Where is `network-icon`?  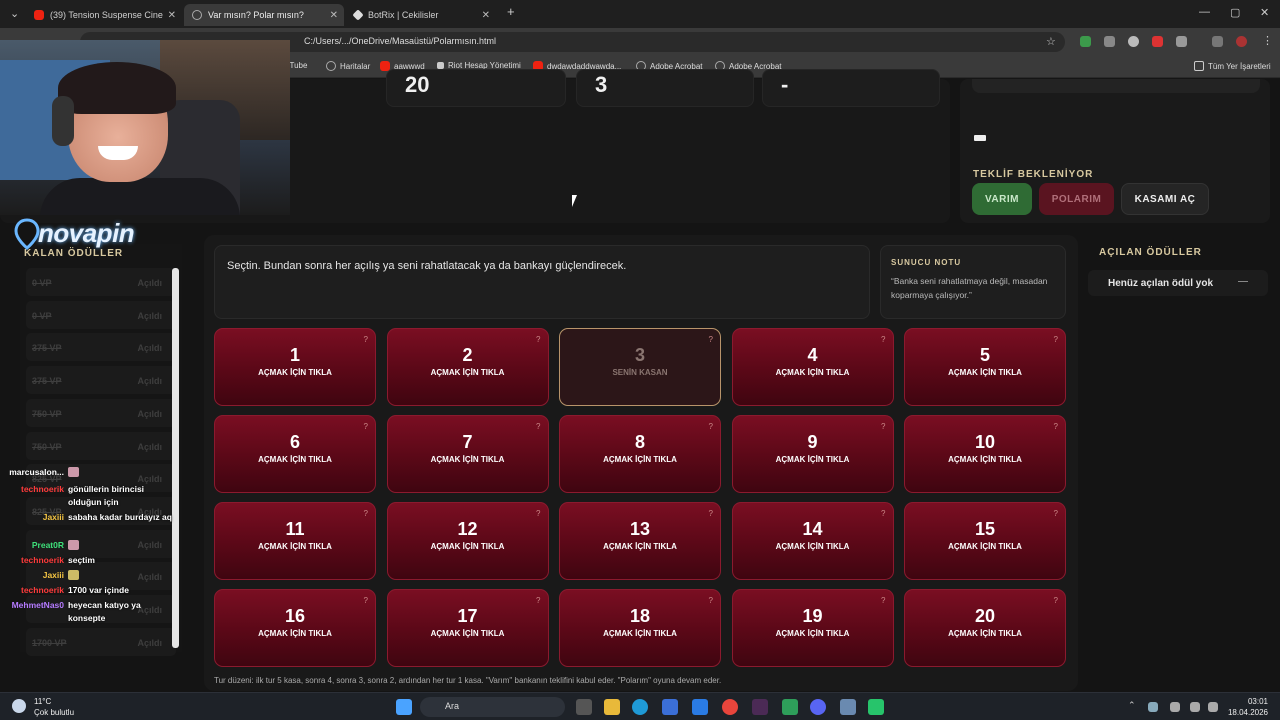
network-icon is located at coordinates (1195, 707).